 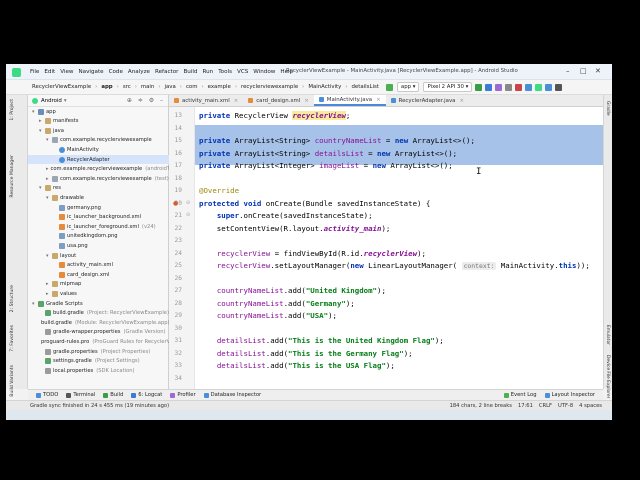 I want to click on menu-tools: Tools, so click(x=225, y=72).